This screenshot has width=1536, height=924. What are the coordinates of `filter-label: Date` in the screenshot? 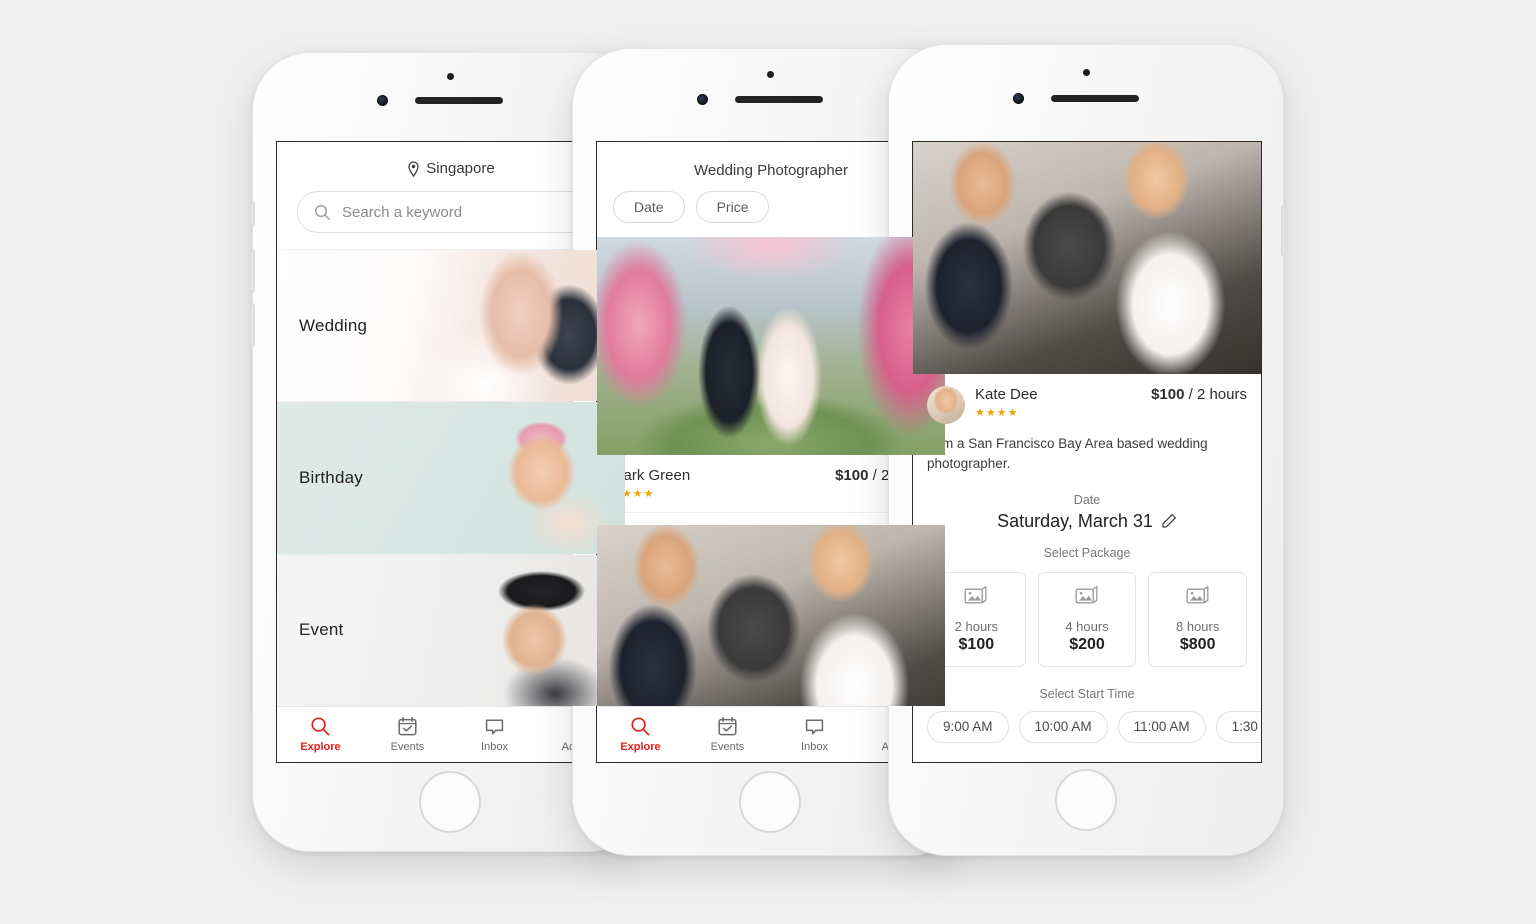 It's located at (649, 207).